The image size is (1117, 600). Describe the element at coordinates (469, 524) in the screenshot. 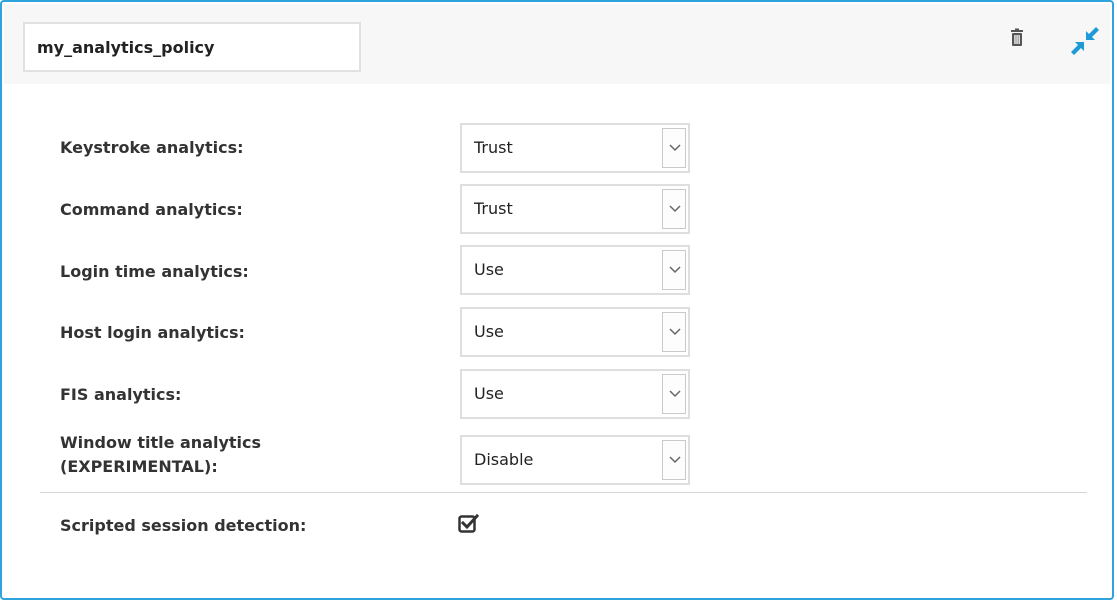

I see `scripted-session-detection-checkbox` at that location.